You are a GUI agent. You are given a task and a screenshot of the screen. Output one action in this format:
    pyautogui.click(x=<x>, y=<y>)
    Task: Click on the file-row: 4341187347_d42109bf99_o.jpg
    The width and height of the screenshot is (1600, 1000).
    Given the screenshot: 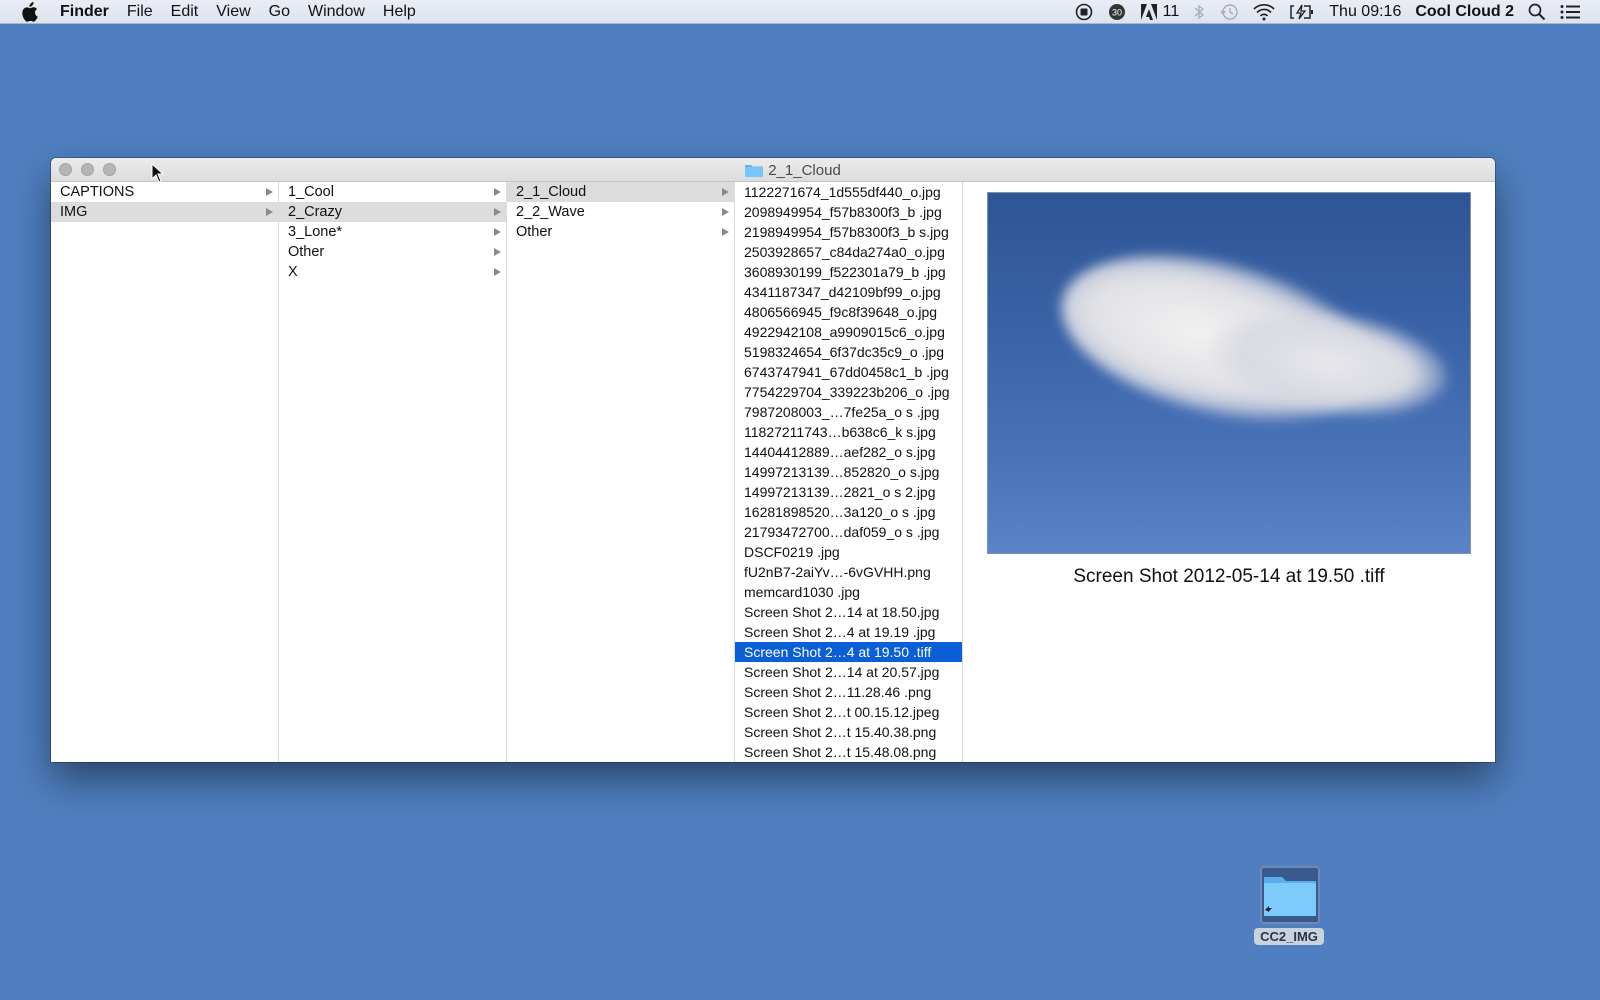 What is the action you would take?
    pyautogui.click(x=848, y=292)
    